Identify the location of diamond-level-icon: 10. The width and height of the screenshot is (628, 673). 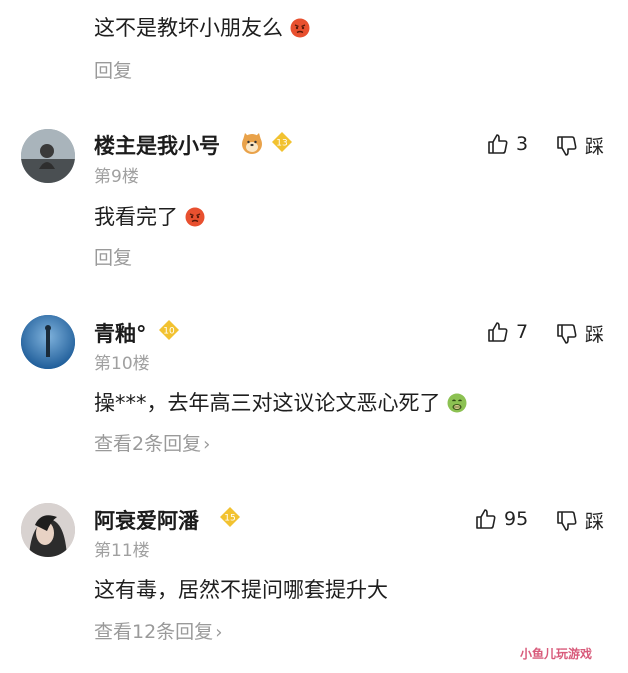
(169, 330).